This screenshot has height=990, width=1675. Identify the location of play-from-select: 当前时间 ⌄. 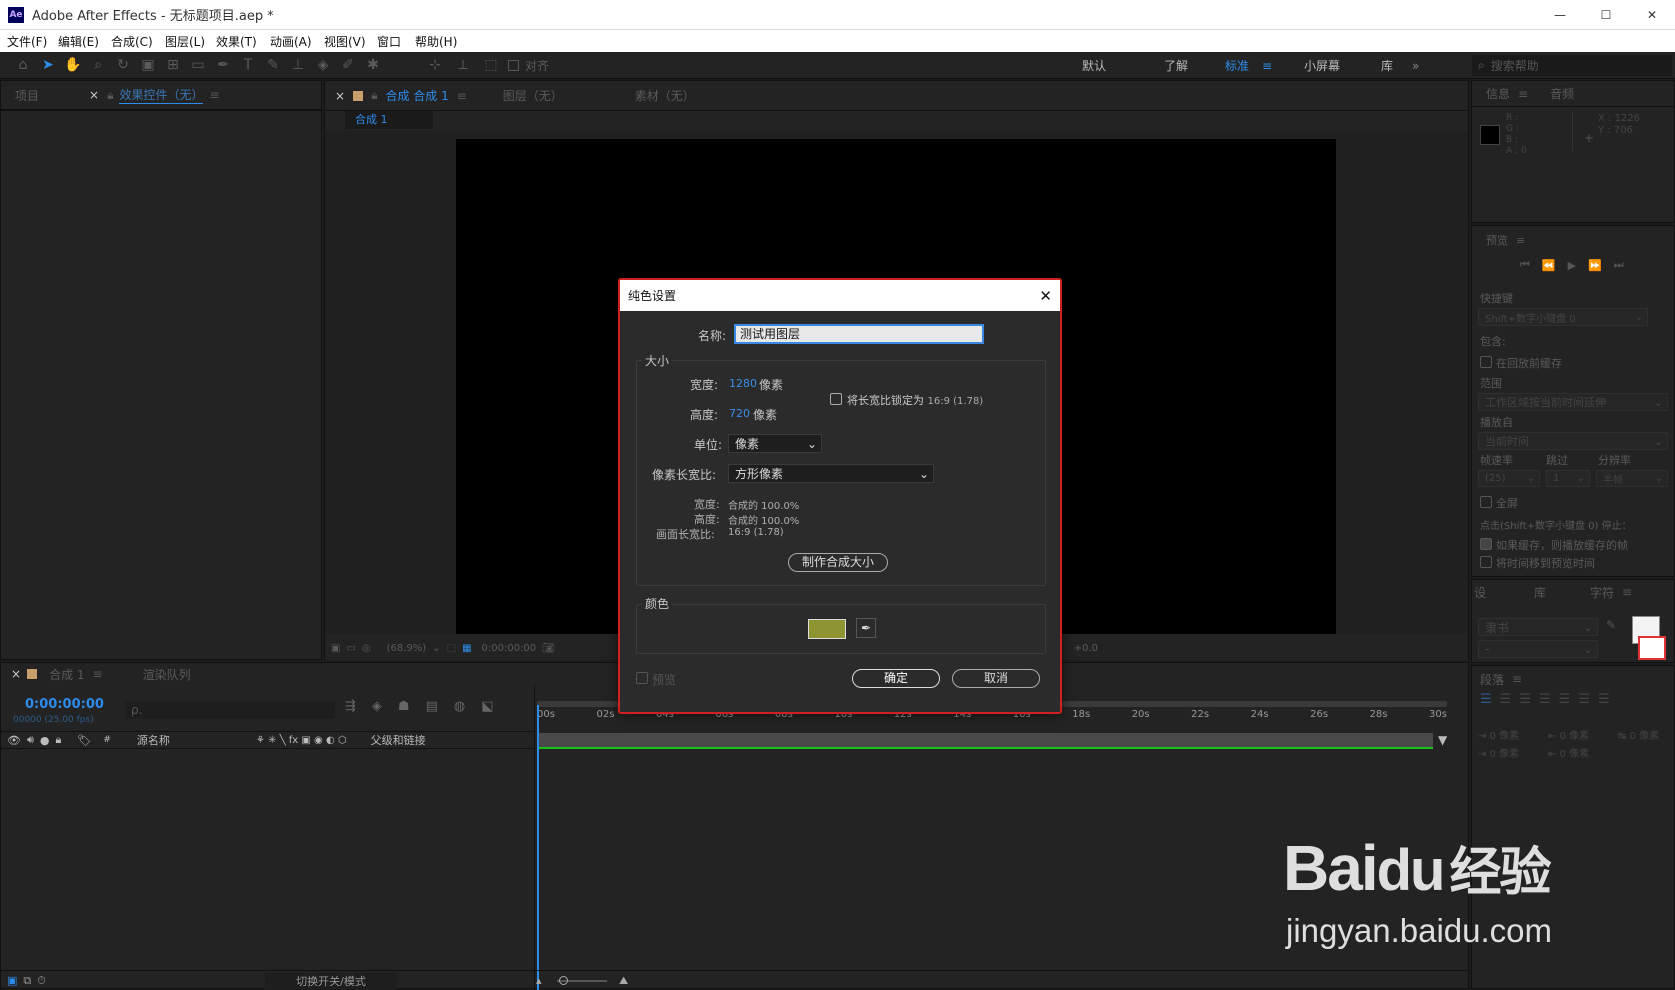
(1573, 441).